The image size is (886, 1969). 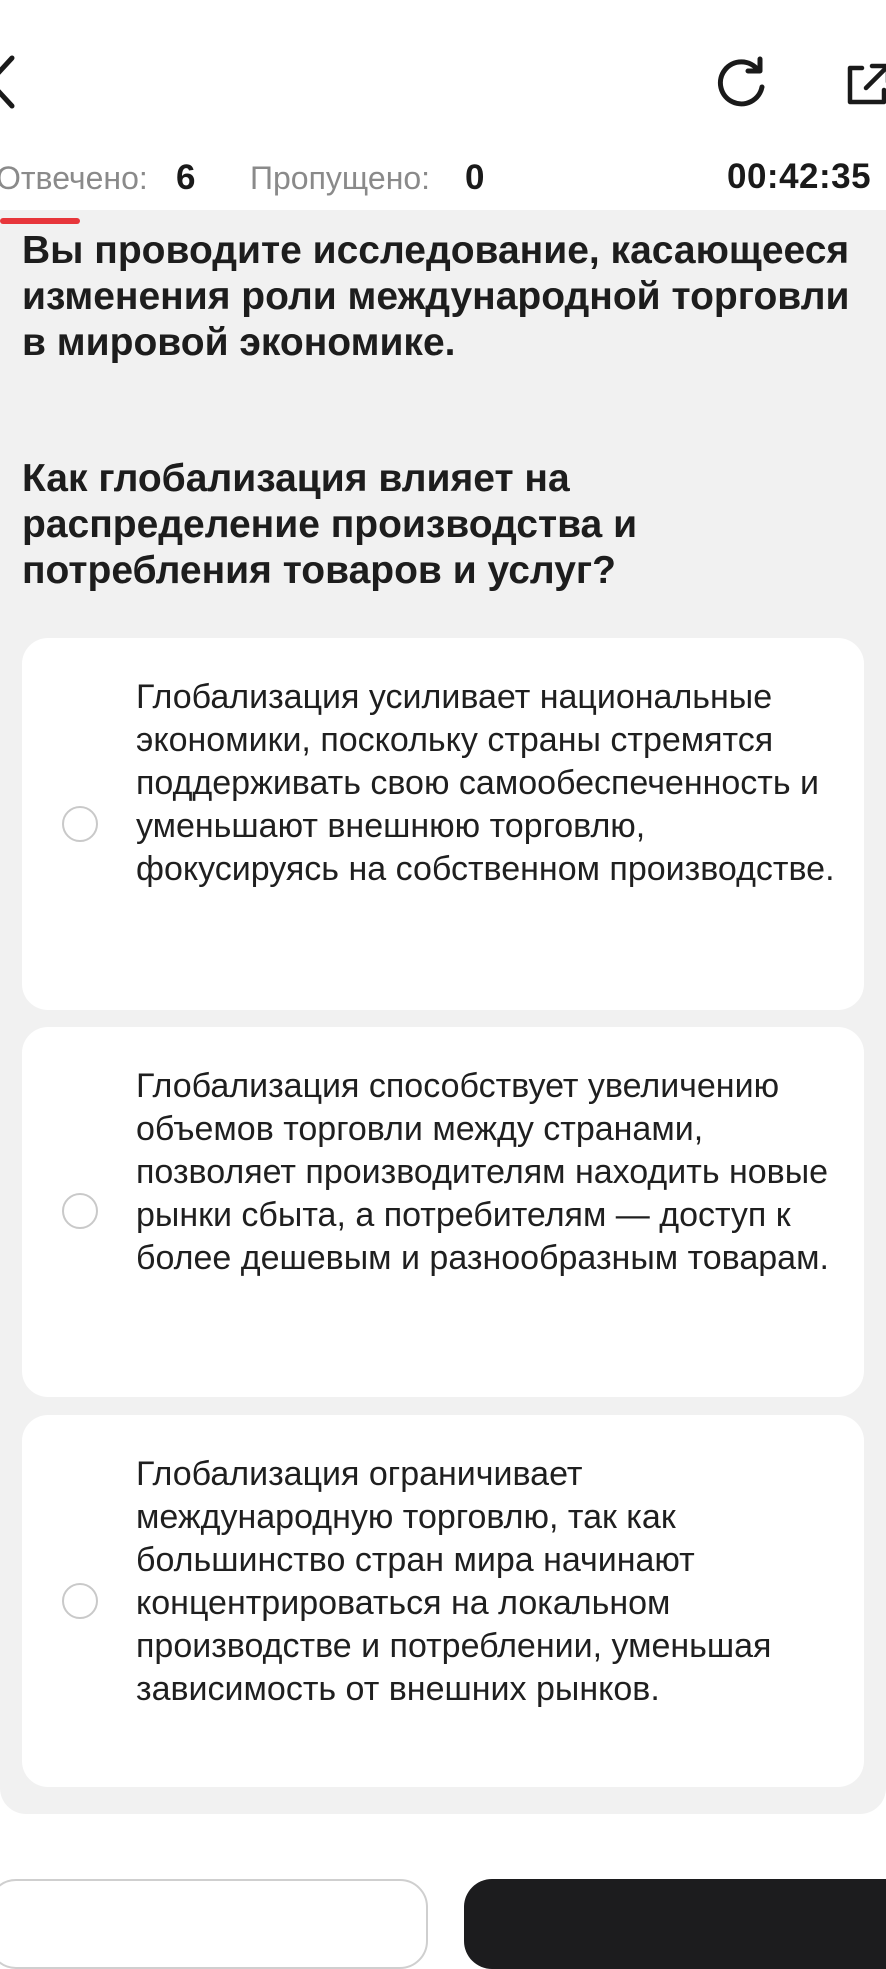 What do you see at coordinates (340, 178) in the screenshot?
I see `skipped-label: Пропущено:` at bounding box center [340, 178].